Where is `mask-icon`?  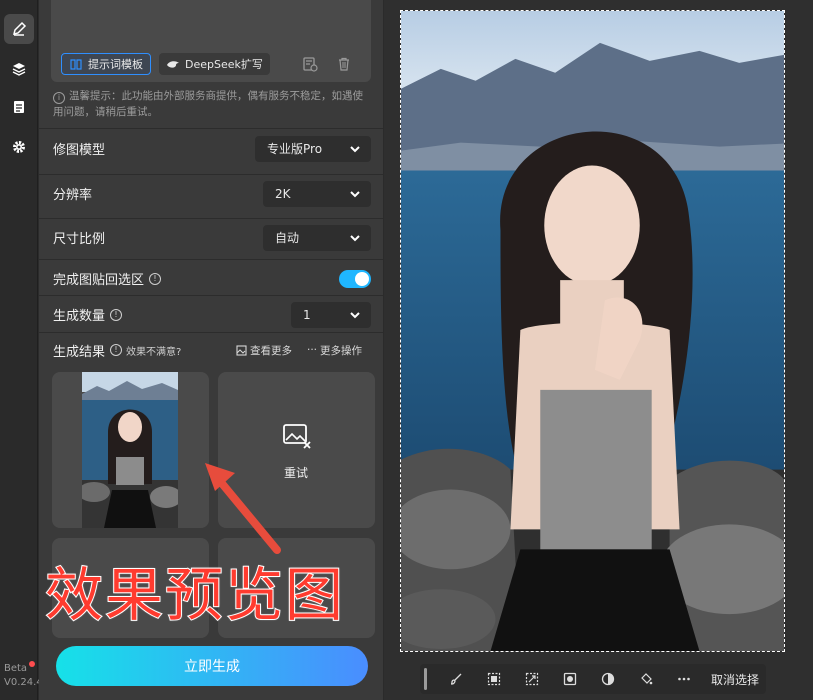
mask-icon is located at coordinates (570, 679).